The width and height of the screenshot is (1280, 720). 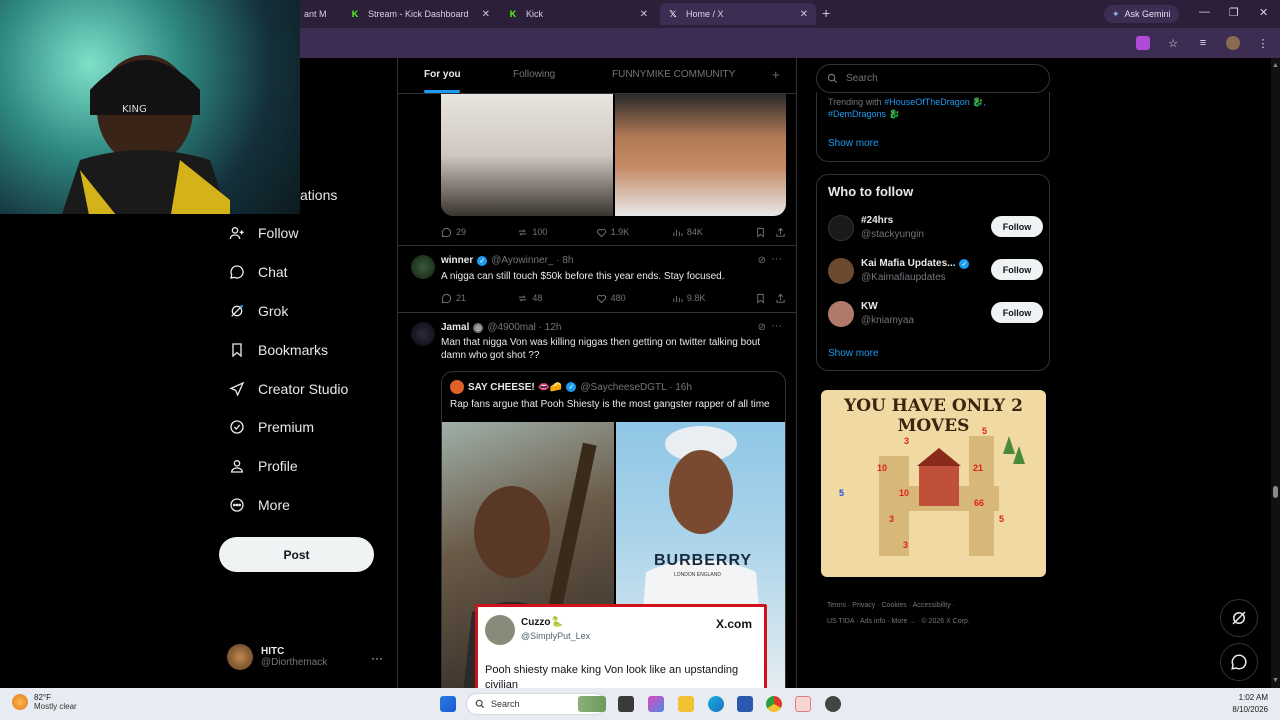 I want to click on trending-hashtag: #HouseOfTheDragon 🐉,, so click(x=935, y=102).